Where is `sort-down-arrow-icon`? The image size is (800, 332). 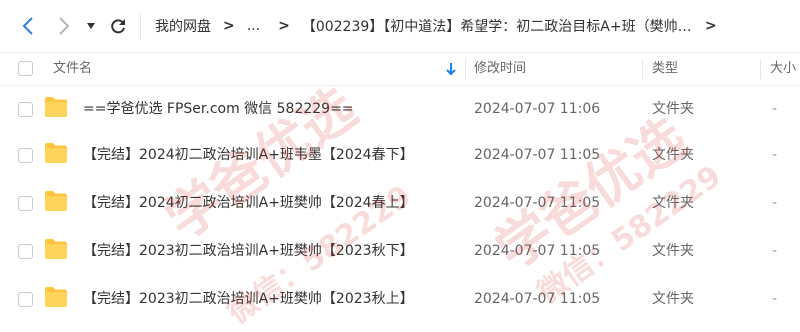 sort-down-arrow-icon is located at coordinates (451, 69).